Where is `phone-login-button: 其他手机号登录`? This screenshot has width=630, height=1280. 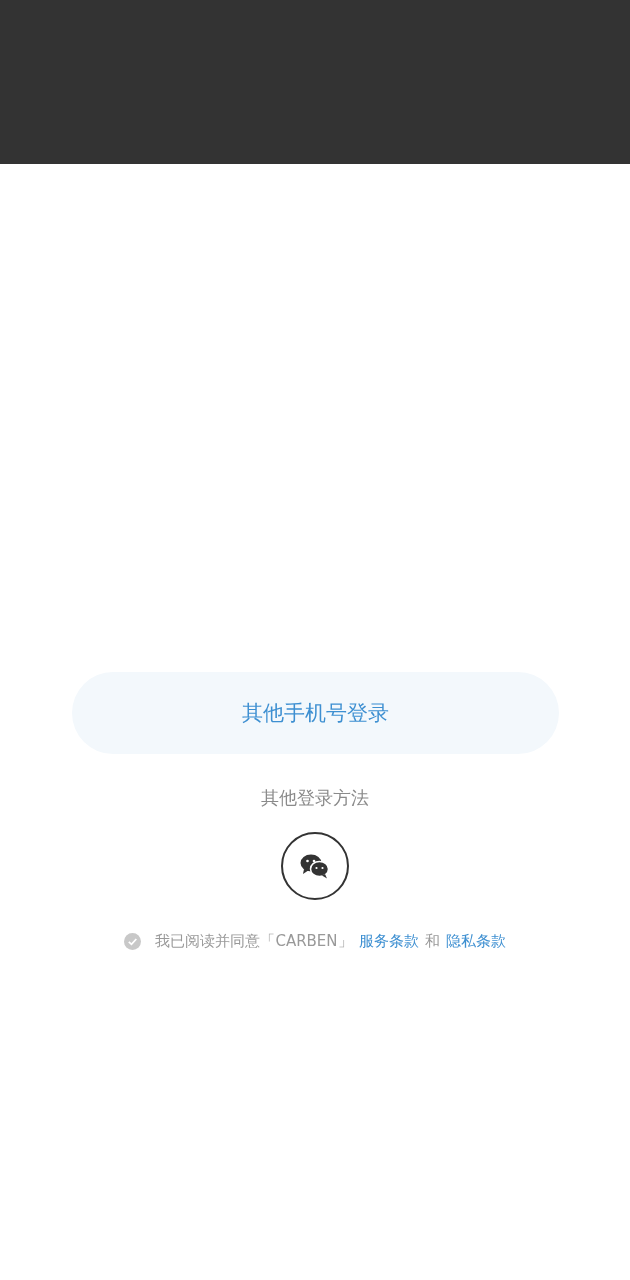 phone-login-button: 其他手机号登录 is located at coordinates (315, 713).